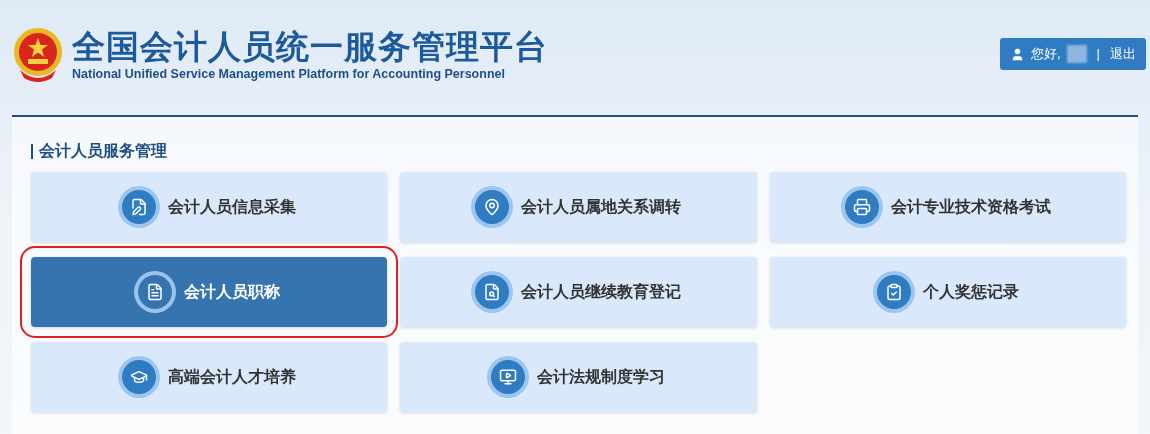 The width and height of the screenshot is (1150, 434). What do you see at coordinates (1076, 54) in the screenshot?
I see `redacted-name` at bounding box center [1076, 54].